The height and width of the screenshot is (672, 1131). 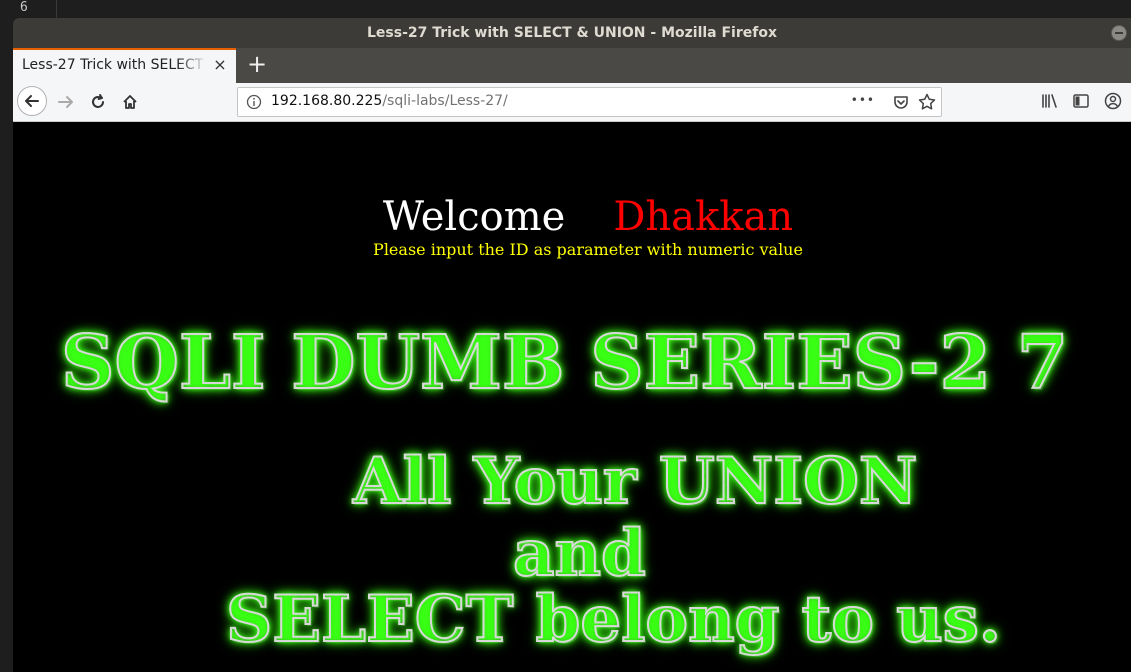 I want to click on back-button, so click(x=32, y=101).